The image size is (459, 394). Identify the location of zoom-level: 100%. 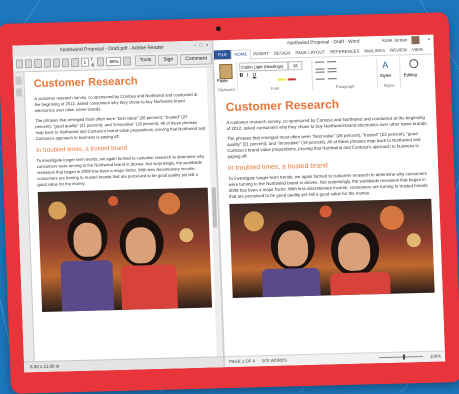
(435, 357).